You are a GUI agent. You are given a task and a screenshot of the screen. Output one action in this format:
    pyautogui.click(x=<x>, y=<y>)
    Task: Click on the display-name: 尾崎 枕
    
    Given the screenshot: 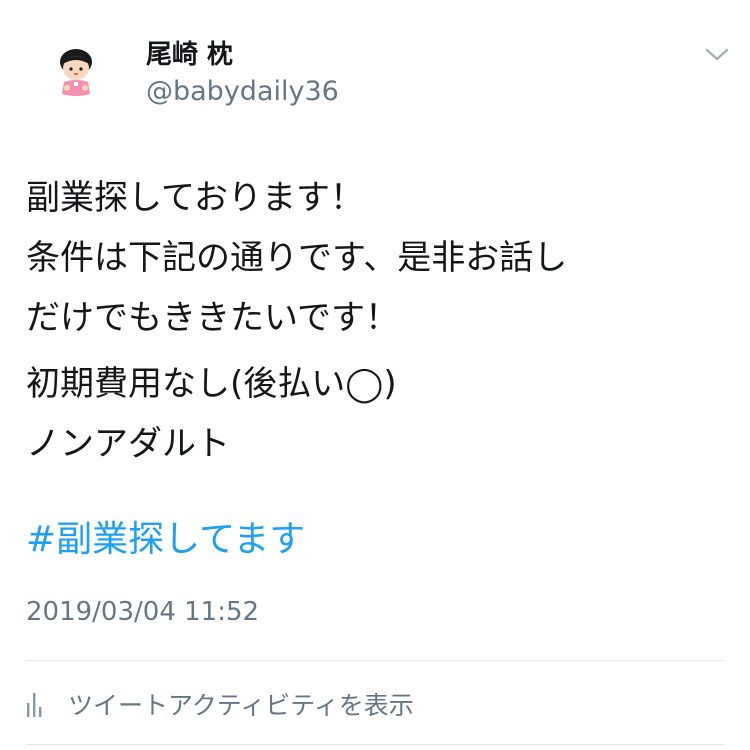 What is the action you would take?
    pyautogui.click(x=189, y=55)
    